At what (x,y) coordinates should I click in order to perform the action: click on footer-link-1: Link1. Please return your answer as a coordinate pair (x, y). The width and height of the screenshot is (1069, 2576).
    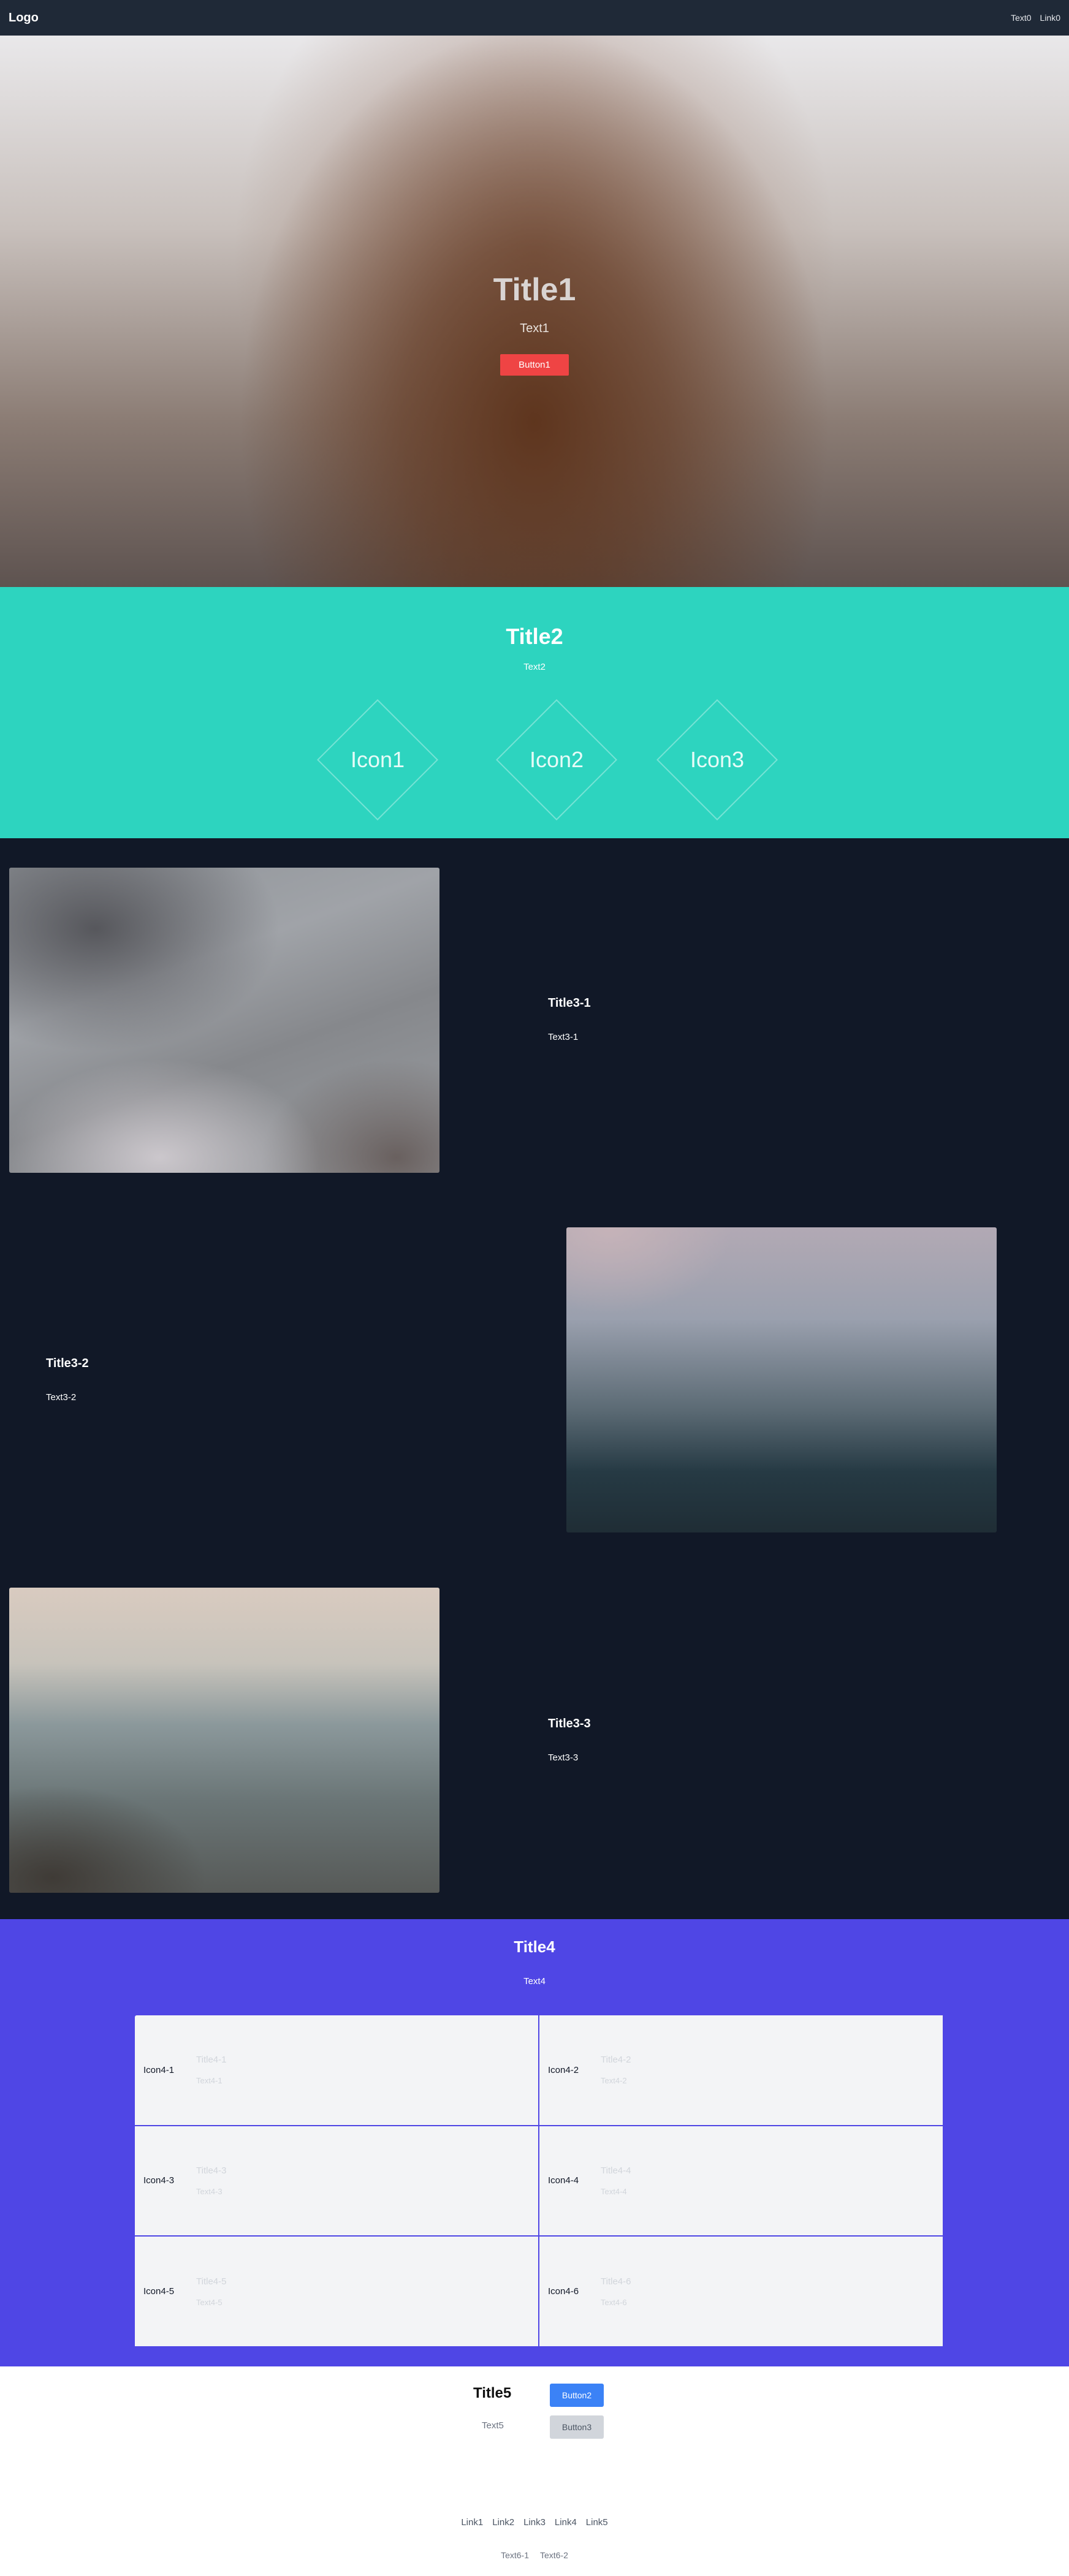
    Looking at the image, I should click on (472, 2522).